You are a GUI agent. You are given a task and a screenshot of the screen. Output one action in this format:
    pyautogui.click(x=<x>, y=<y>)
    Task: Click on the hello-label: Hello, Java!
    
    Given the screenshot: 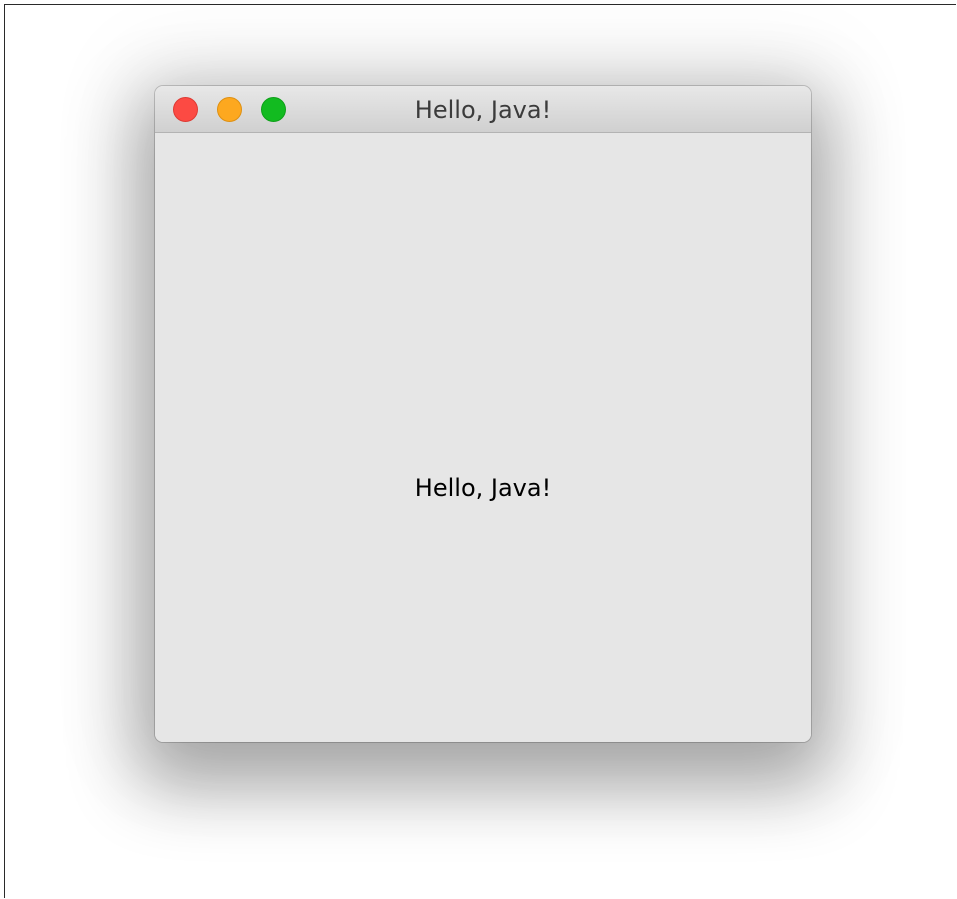 What is the action you would take?
    pyautogui.click(x=483, y=488)
    